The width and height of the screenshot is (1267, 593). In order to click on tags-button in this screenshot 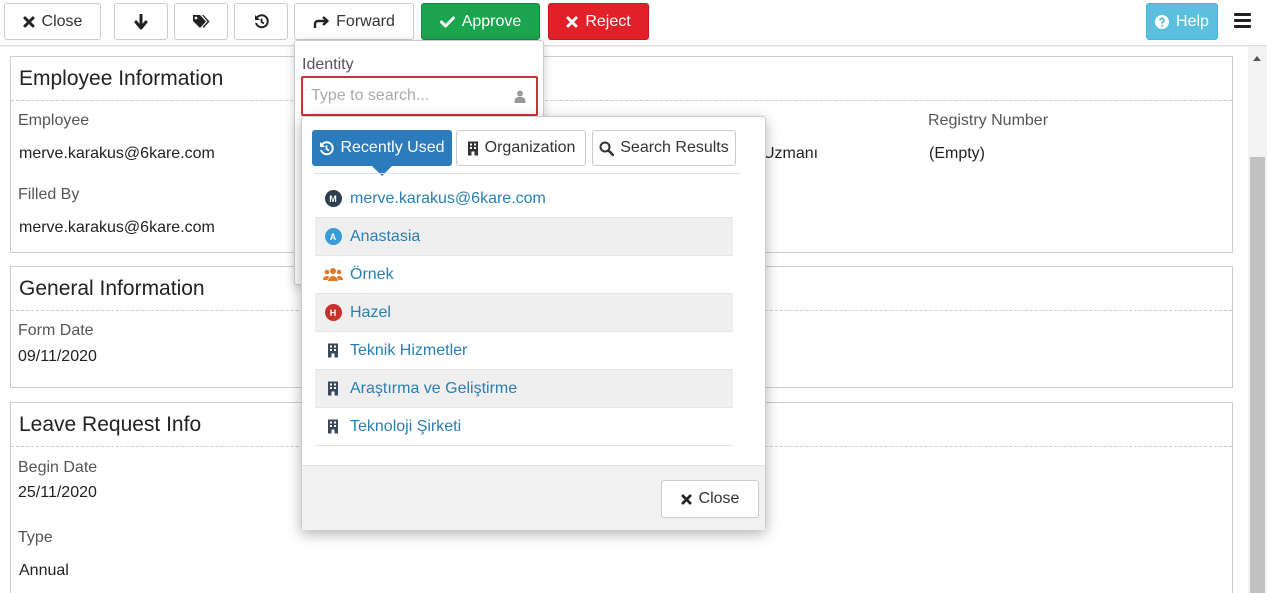, I will do `click(201, 21)`.